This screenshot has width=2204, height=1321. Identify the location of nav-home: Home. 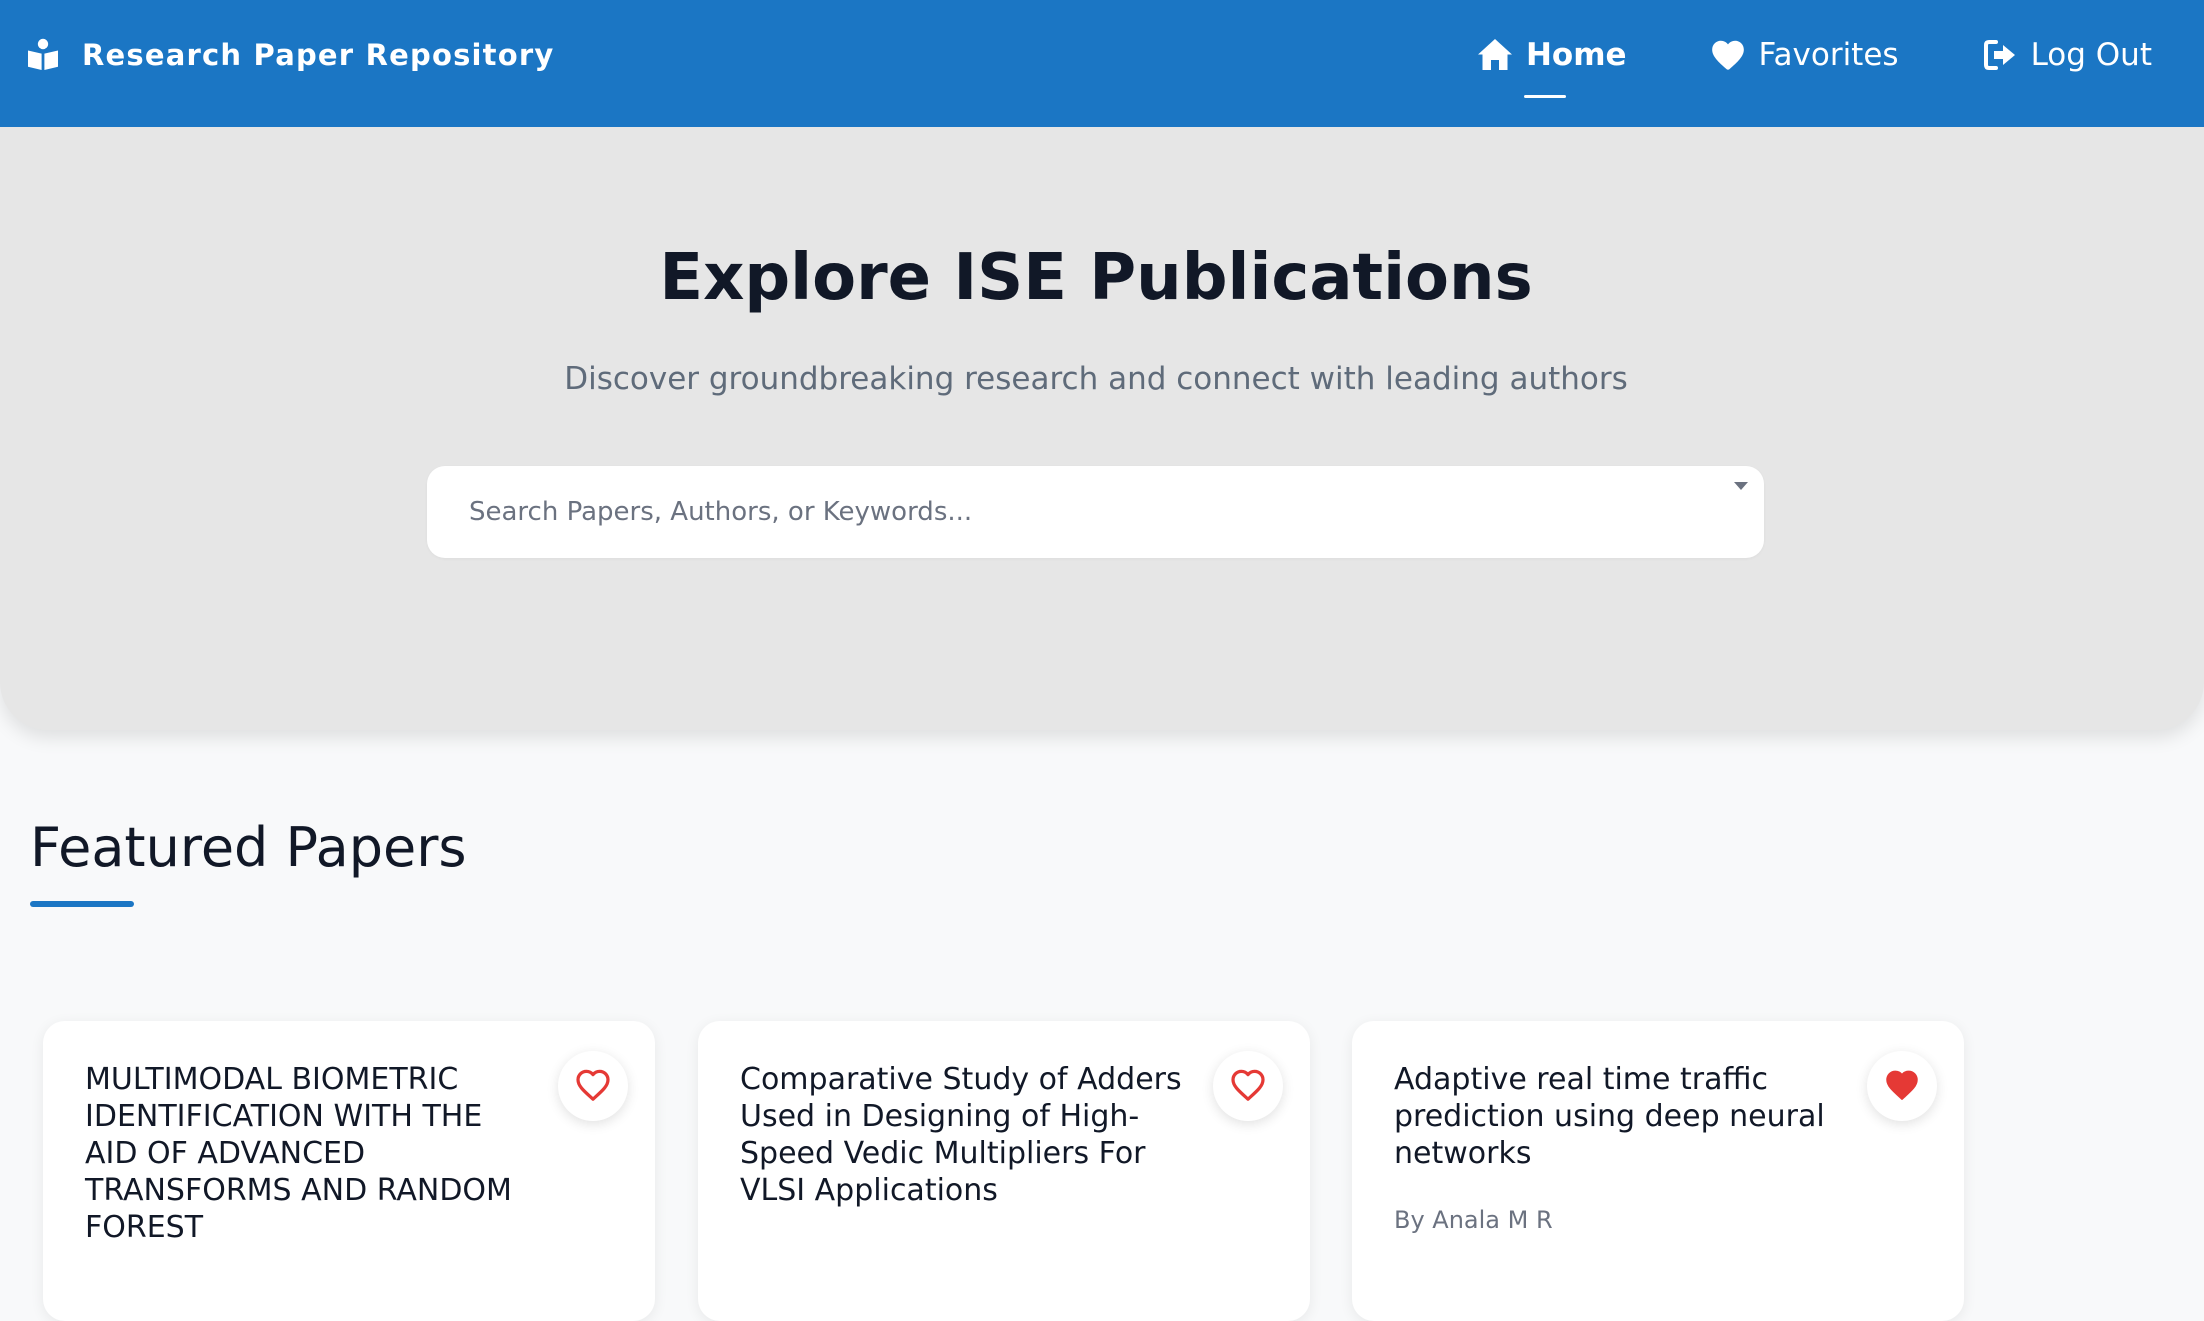
(1551, 65).